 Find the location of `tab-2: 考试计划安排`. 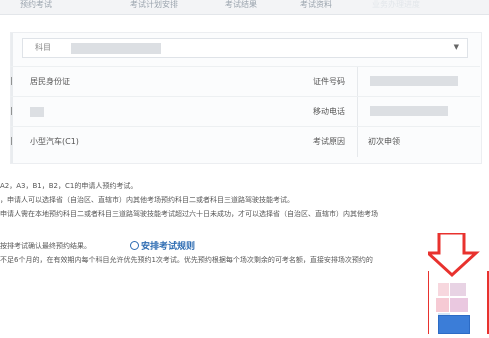

tab-2: 考试计划安排 is located at coordinates (170, 5).